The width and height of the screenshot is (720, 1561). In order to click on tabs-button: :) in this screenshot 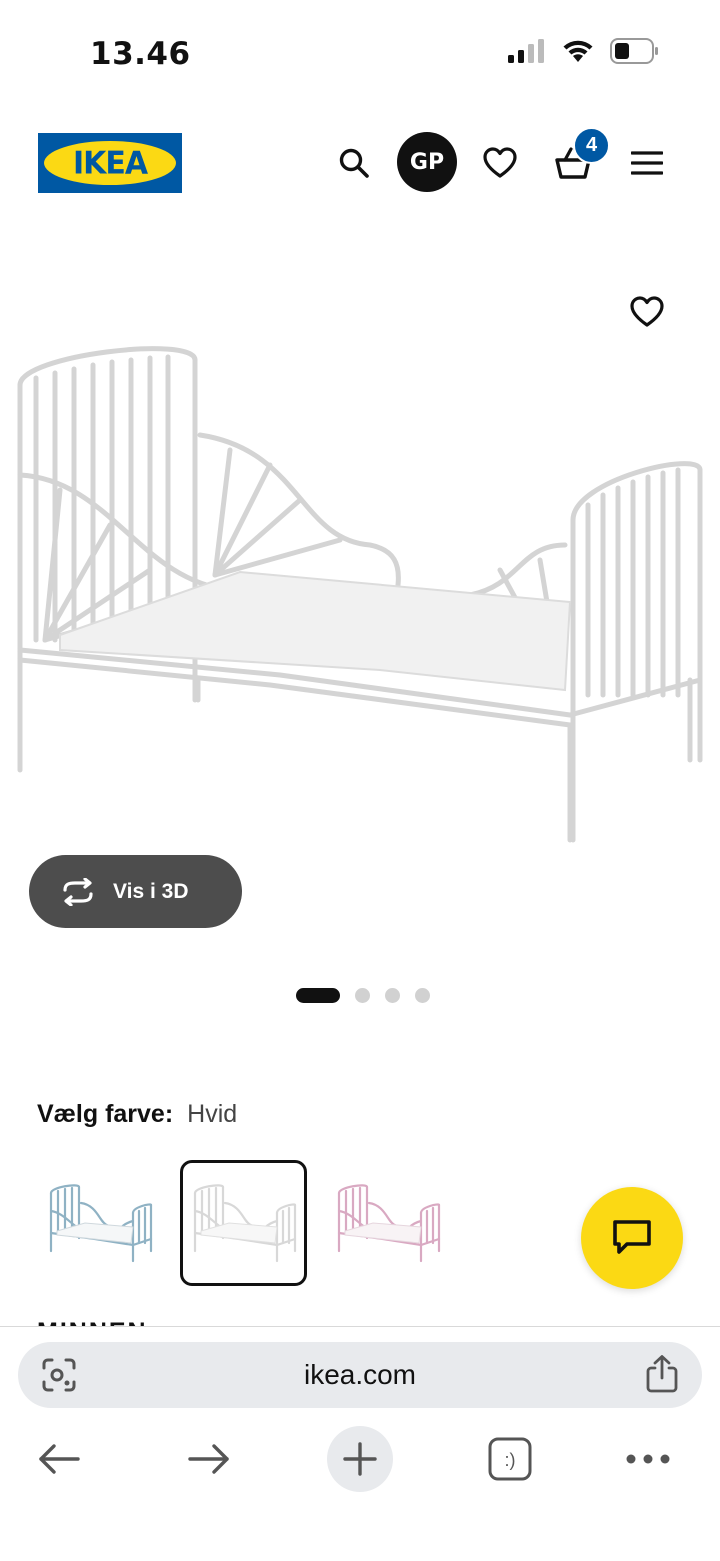, I will do `click(510, 1459)`.